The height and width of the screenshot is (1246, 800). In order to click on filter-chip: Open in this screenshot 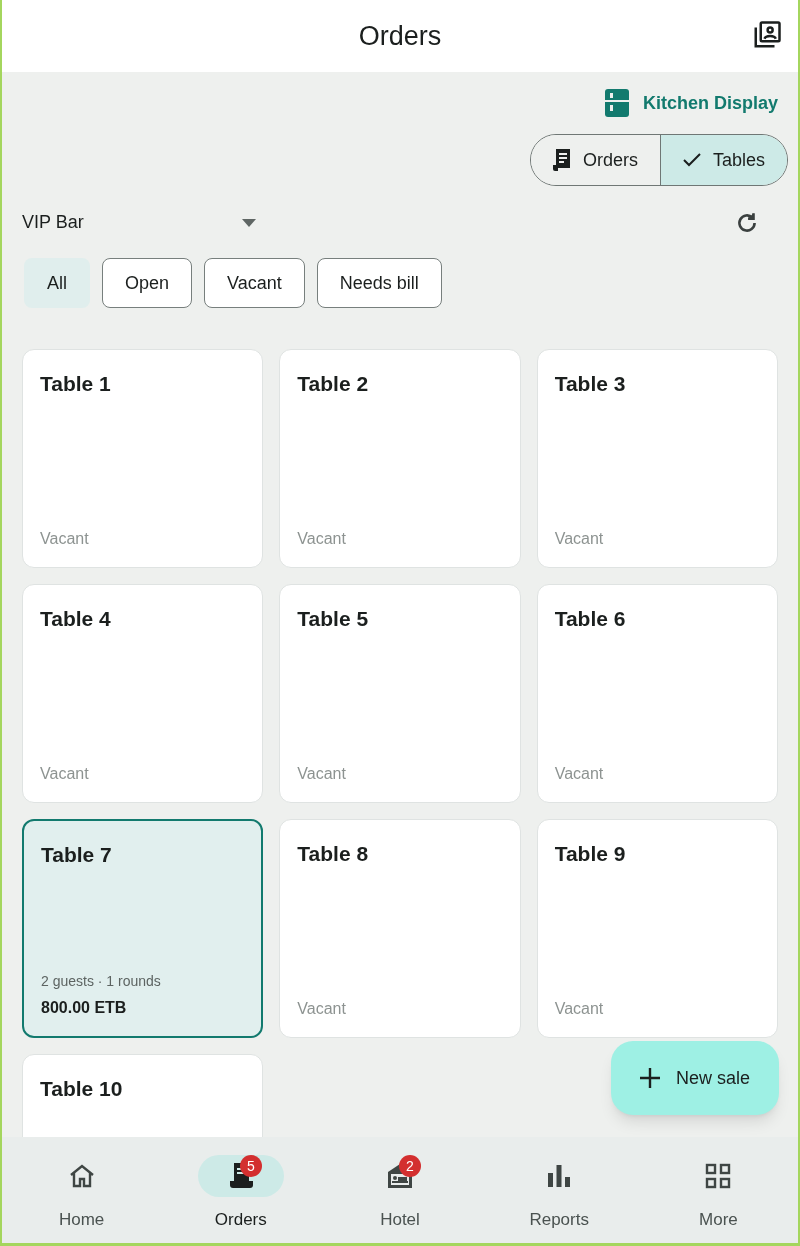, I will do `click(147, 283)`.